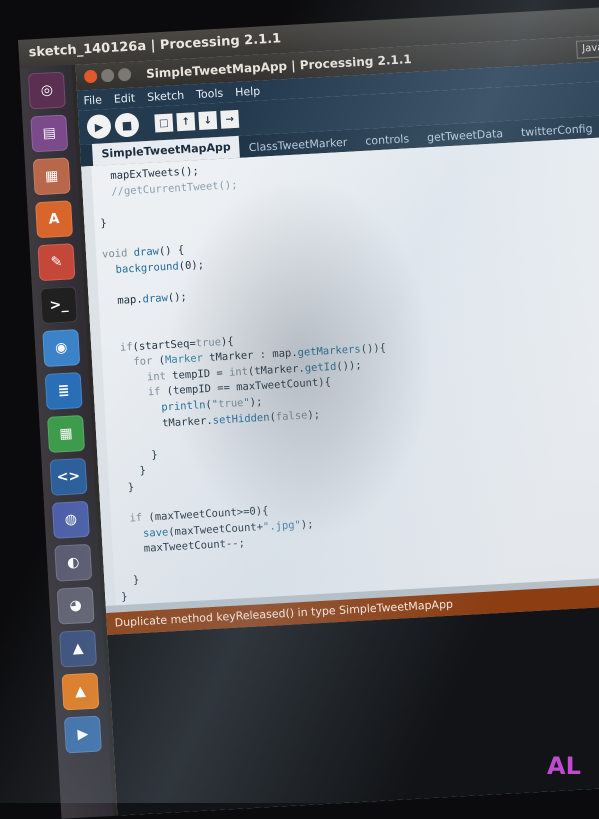 Image resolution: width=599 pixels, height=819 pixels. I want to click on gimp-icon: ◕, so click(75, 605).